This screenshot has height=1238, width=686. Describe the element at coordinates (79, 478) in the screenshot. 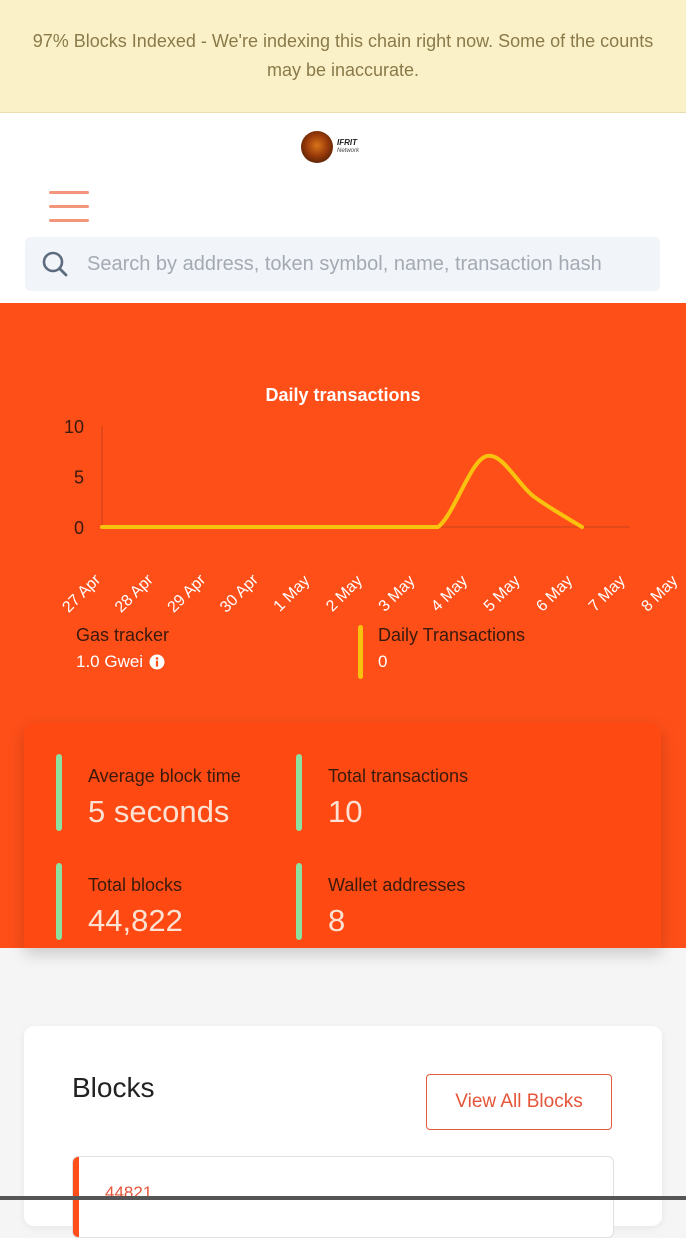

I see `chart-y-tick-label: 5` at that location.